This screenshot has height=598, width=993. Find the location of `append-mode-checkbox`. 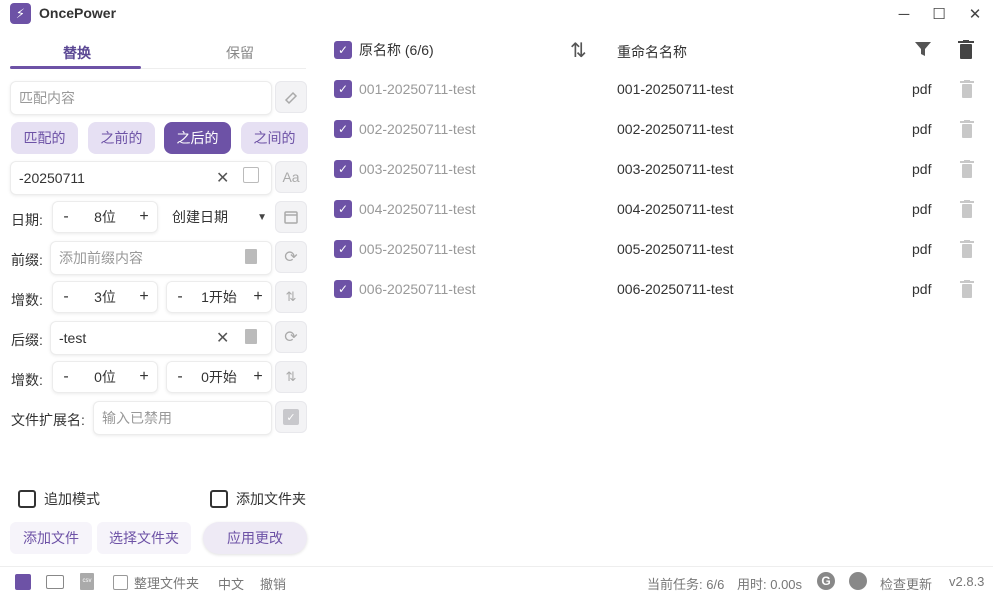

append-mode-checkbox is located at coordinates (27, 499).